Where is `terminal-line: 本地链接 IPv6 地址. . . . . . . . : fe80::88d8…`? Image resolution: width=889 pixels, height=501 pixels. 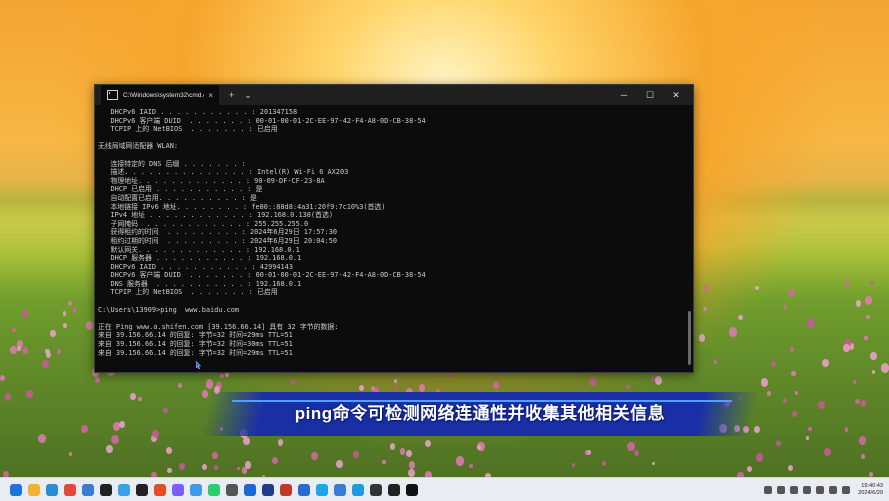
terminal-line: 本地链接 IPv6 地址. . . . . . . . : fe80::88d8… is located at coordinates (242, 206).